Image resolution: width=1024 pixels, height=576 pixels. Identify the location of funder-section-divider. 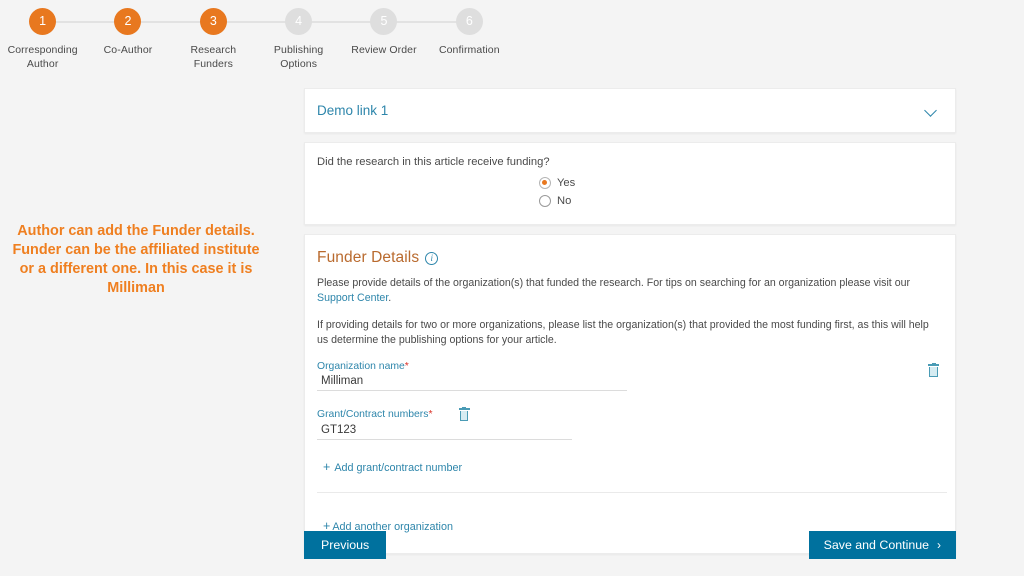
(632, 492).